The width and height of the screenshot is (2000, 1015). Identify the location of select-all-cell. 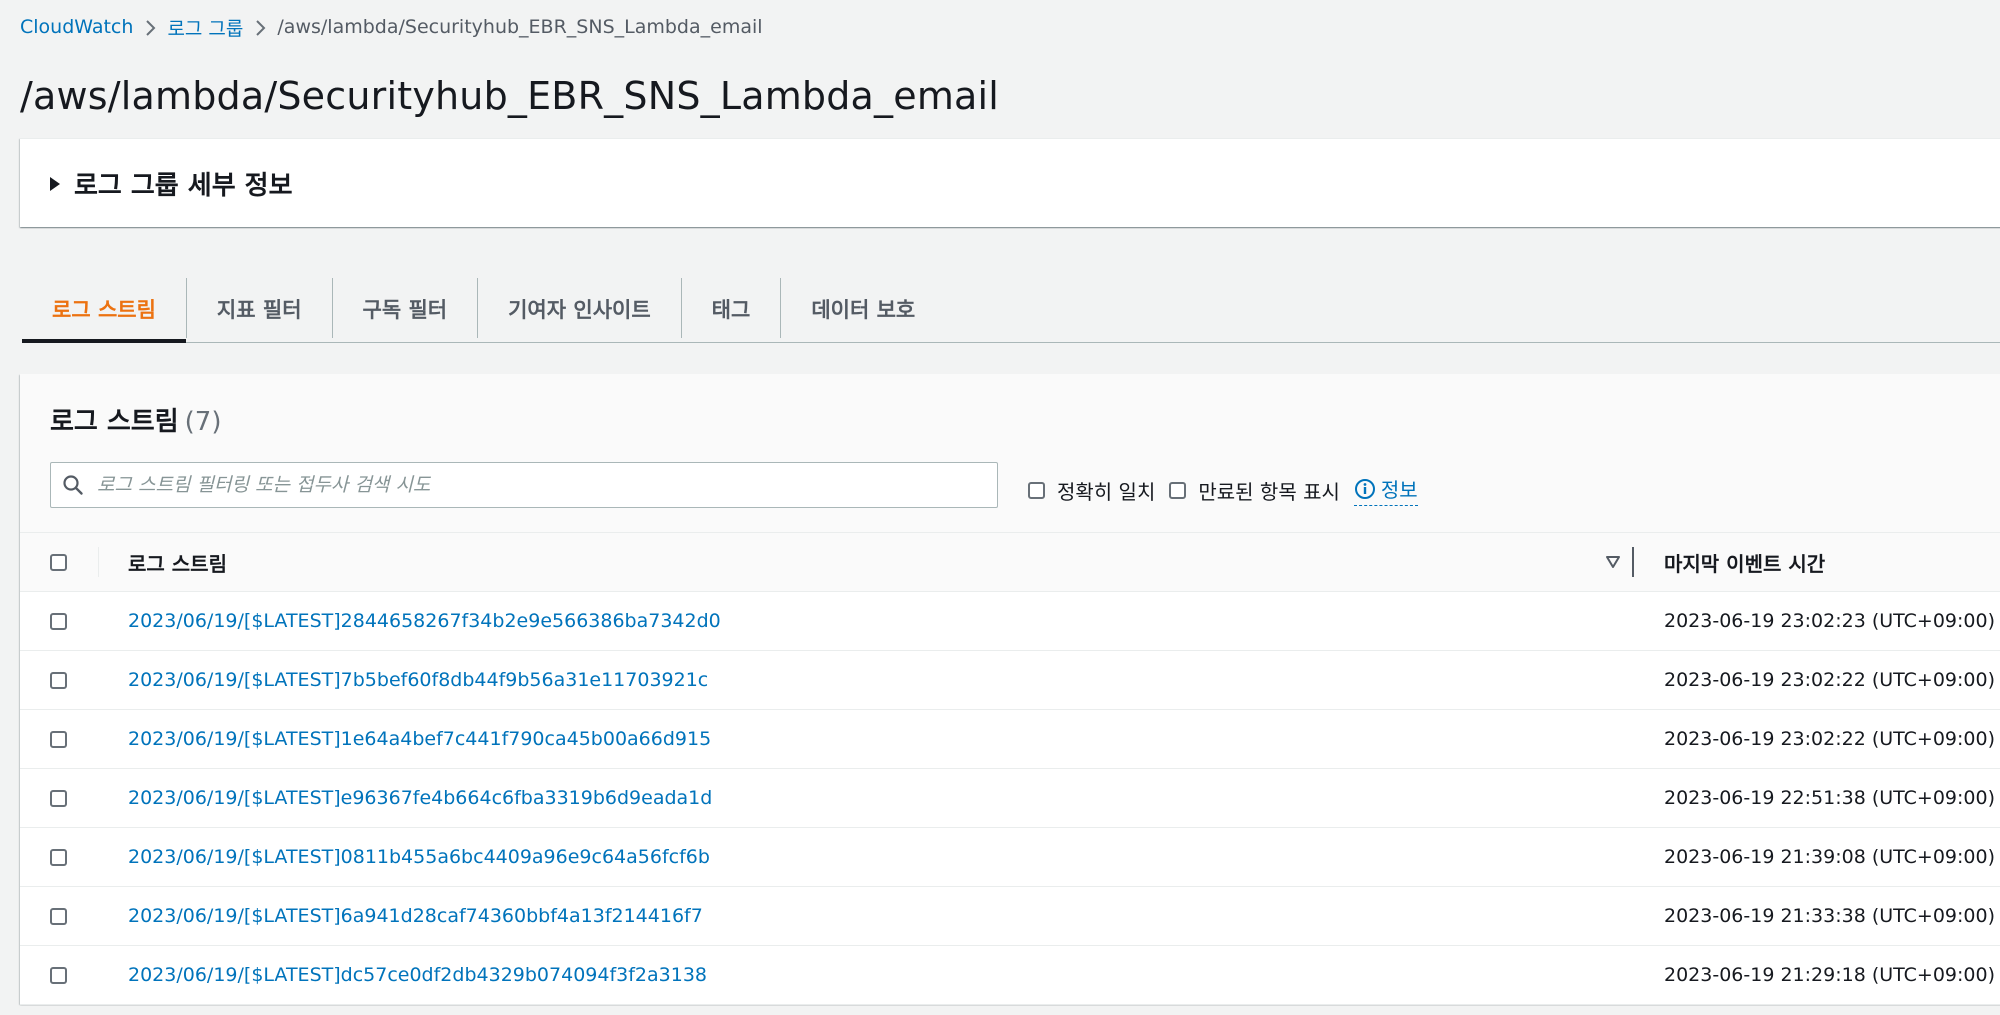
(58, 562).